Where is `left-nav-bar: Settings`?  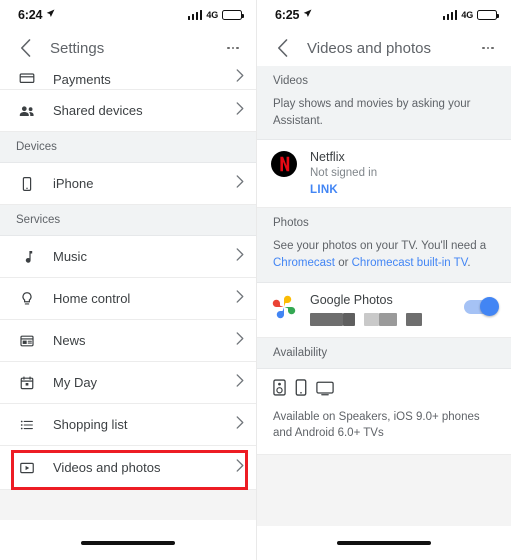
left-nav-bar: Settings is located at coordinates (128, 48).